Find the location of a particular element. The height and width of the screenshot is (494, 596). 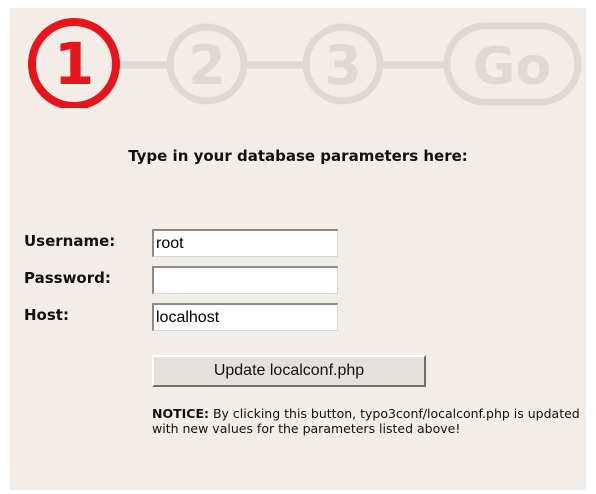

step-2-indicator: 2 is located at coordinates (207, 64).